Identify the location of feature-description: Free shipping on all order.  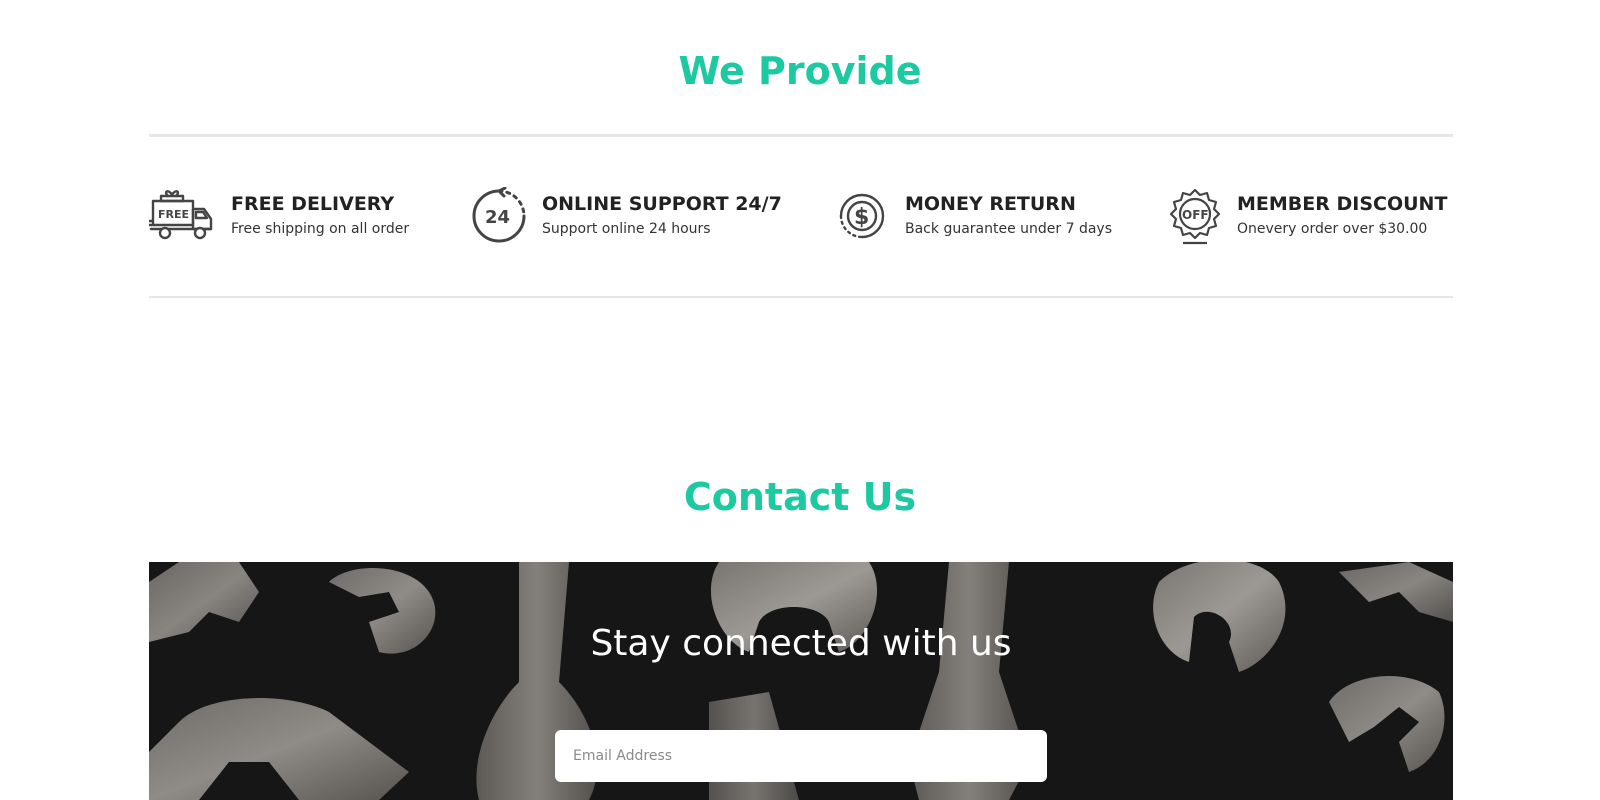
(320, 229).